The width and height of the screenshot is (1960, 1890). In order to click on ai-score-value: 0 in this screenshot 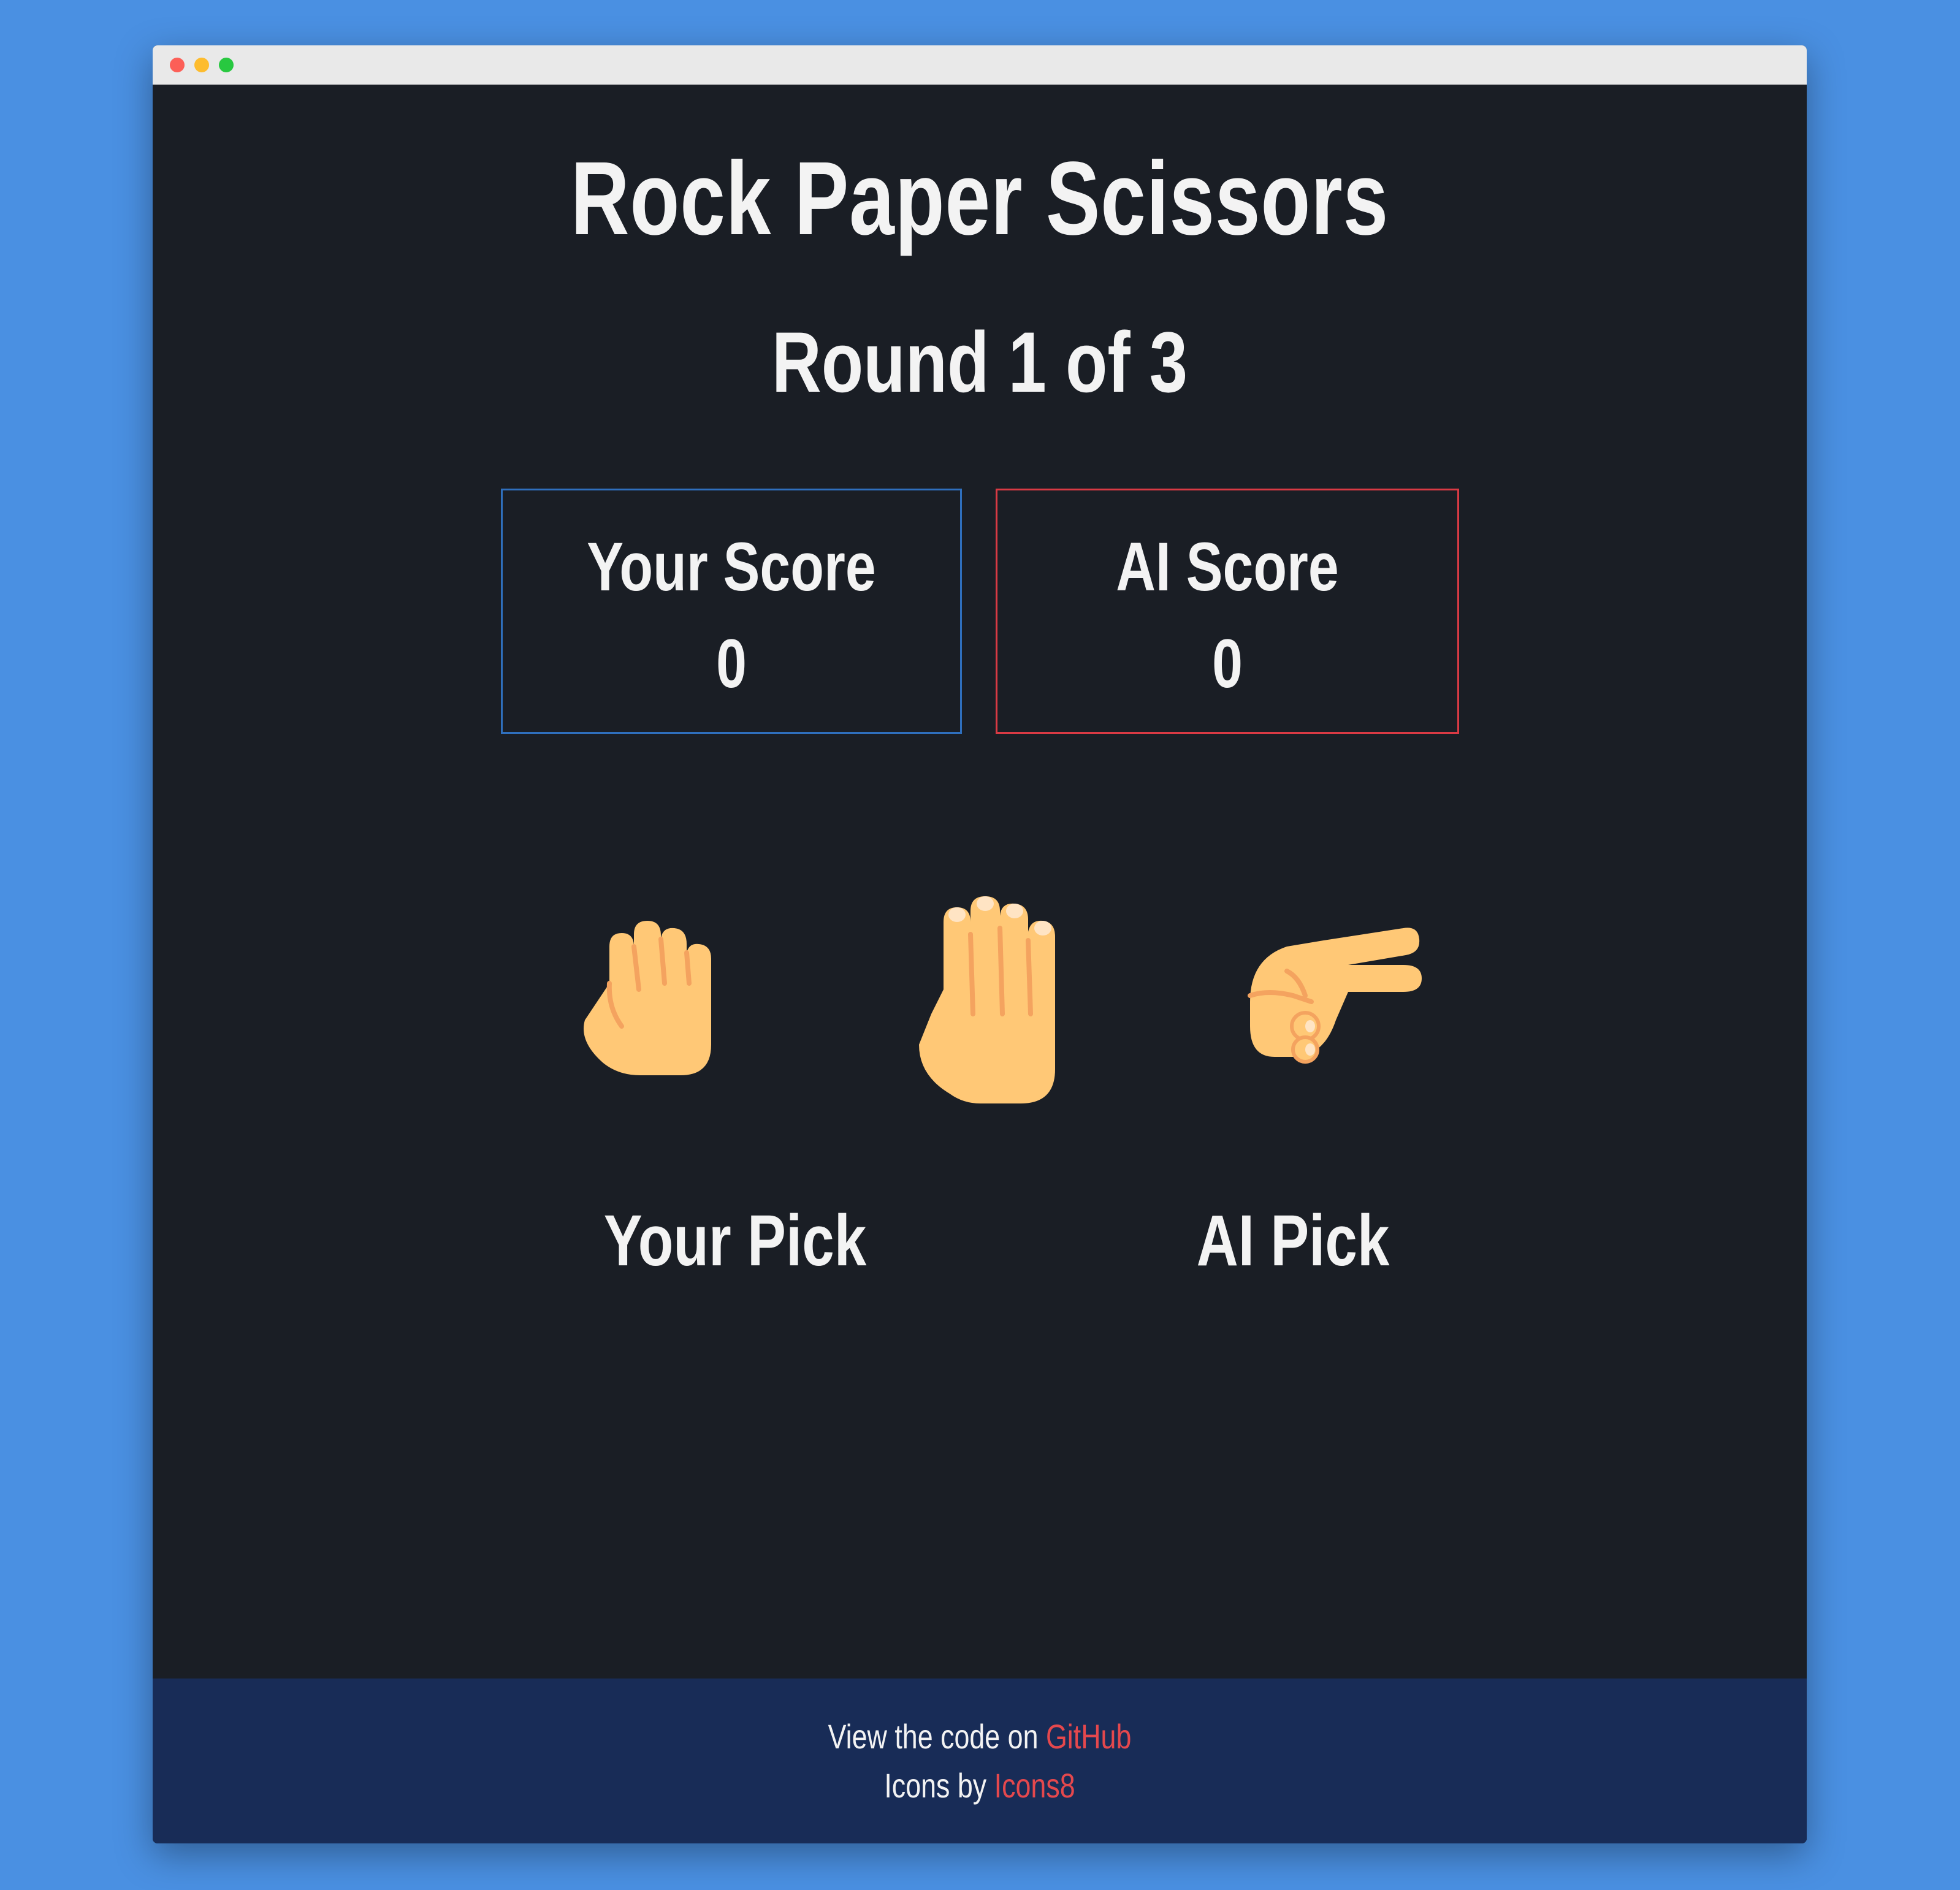, I will do `click(1227, 663)`.